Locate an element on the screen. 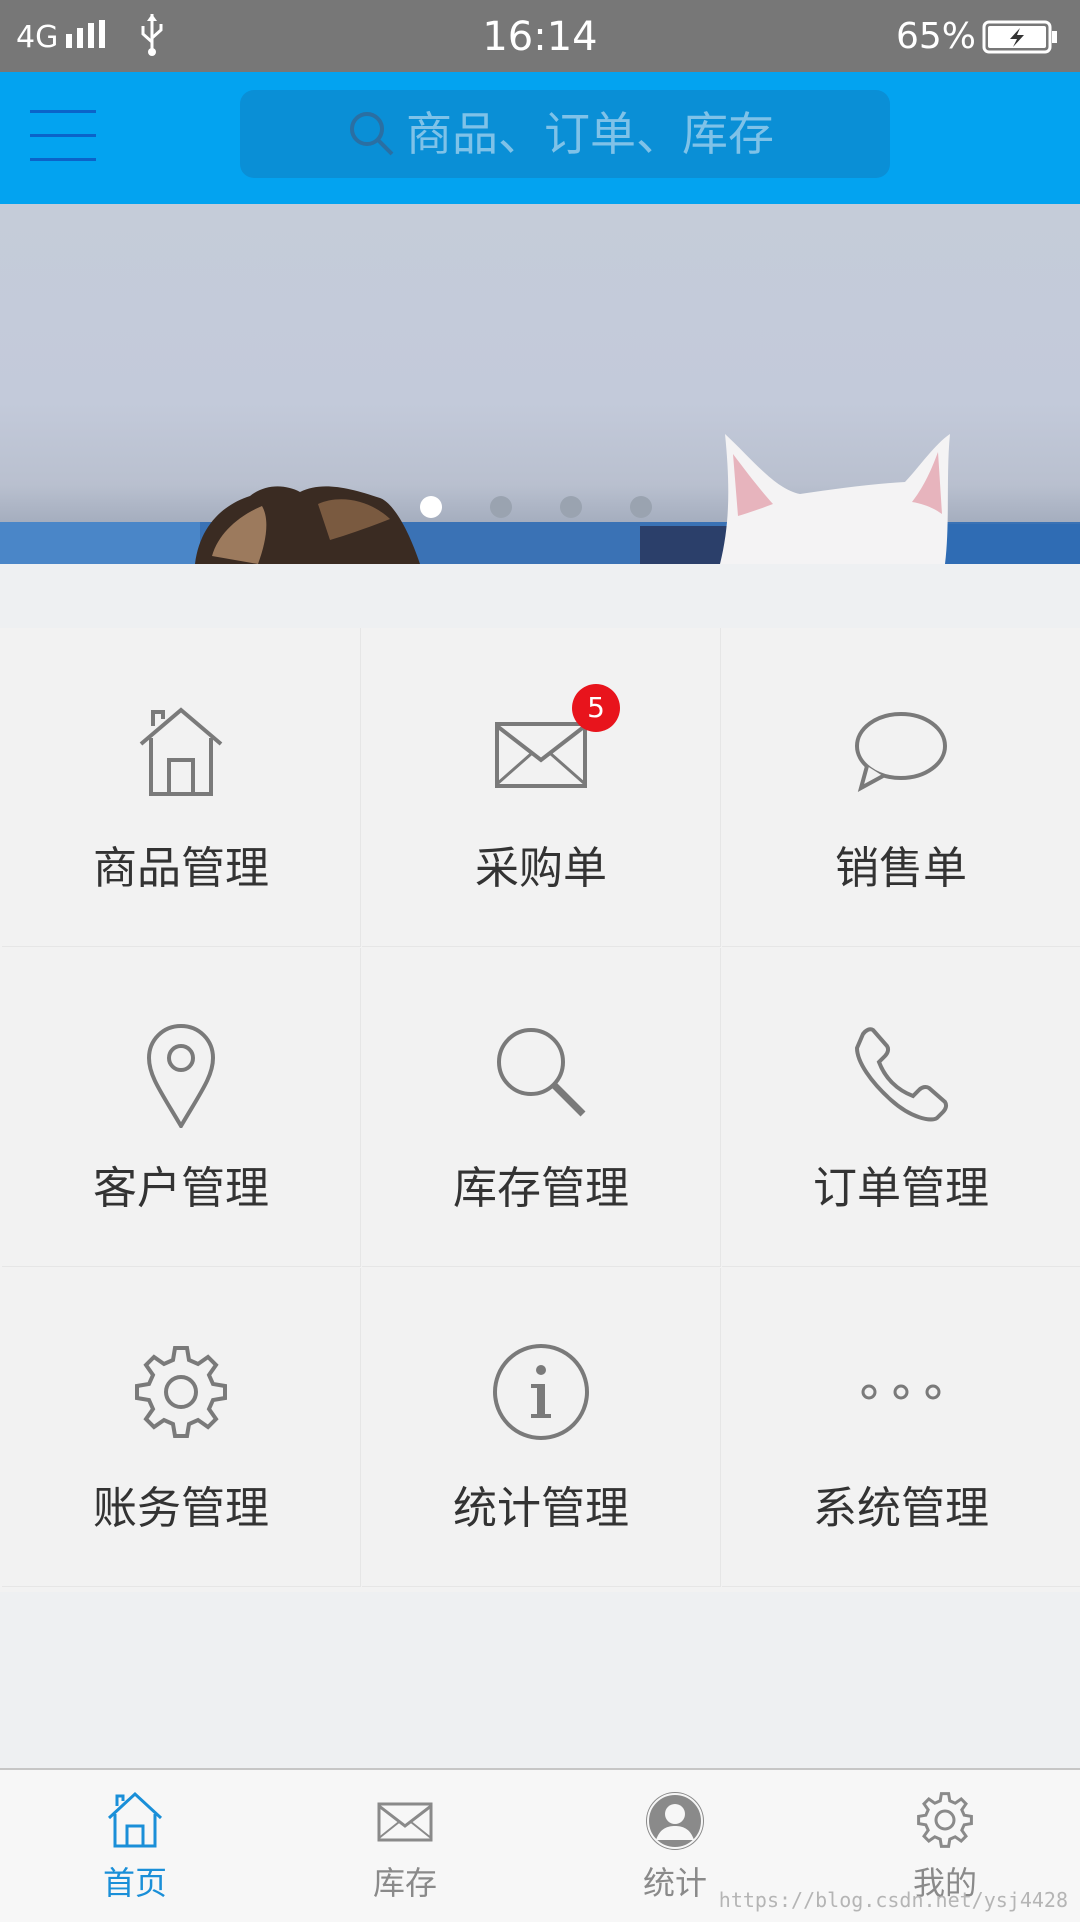  tab-home: 首页 is located at coordinates (135, 1846).